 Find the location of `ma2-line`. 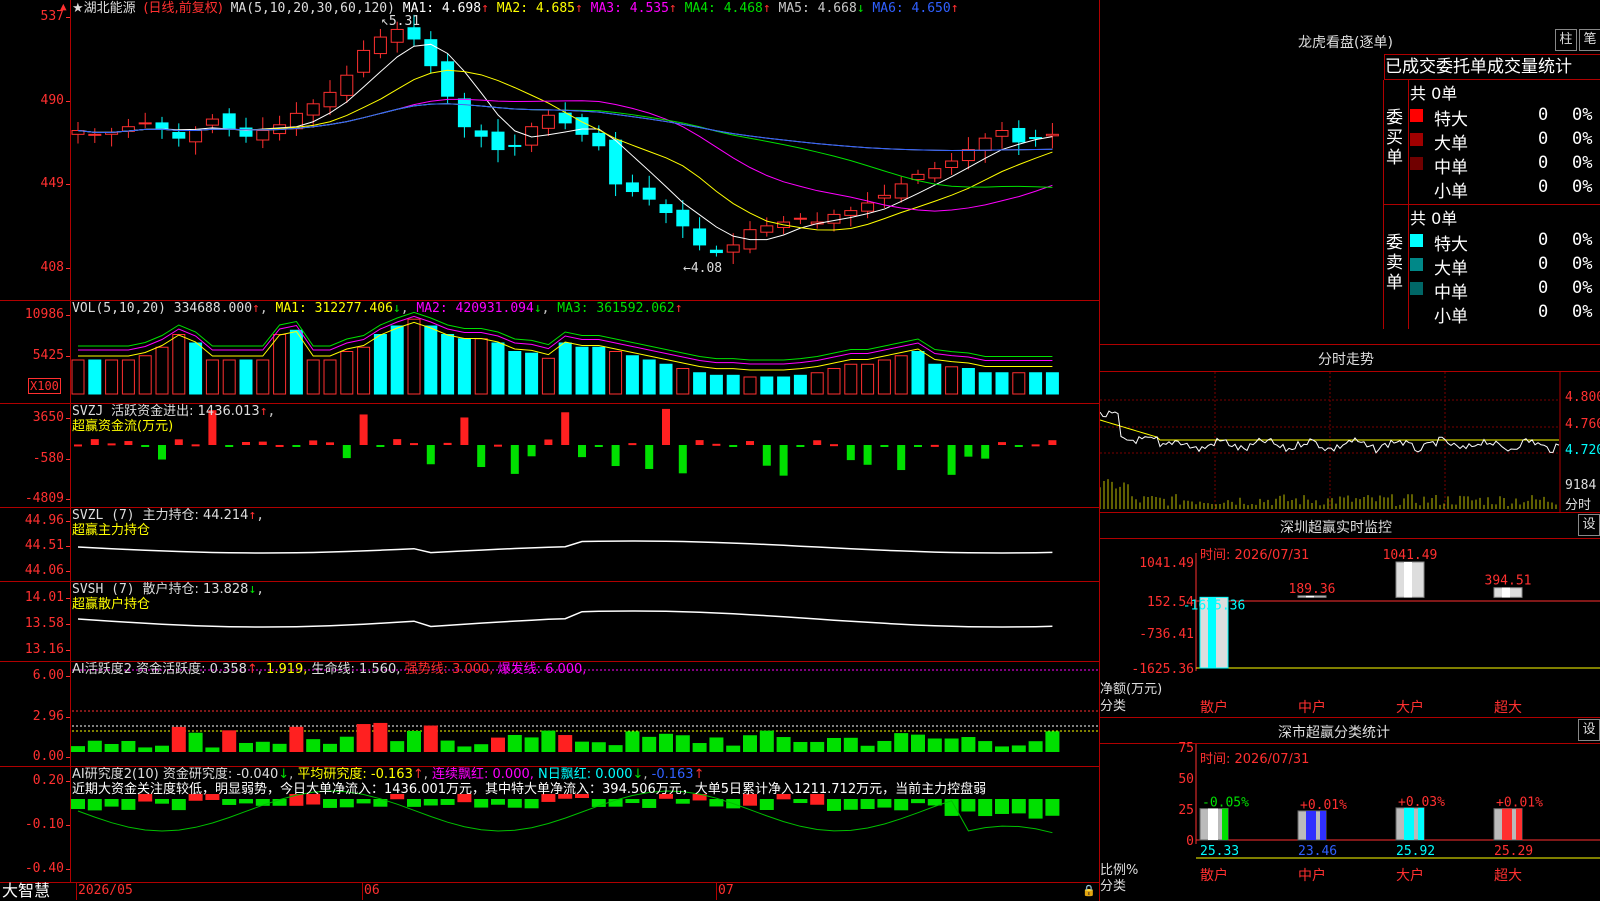

ma2-line is located at coordinates (565, 150).